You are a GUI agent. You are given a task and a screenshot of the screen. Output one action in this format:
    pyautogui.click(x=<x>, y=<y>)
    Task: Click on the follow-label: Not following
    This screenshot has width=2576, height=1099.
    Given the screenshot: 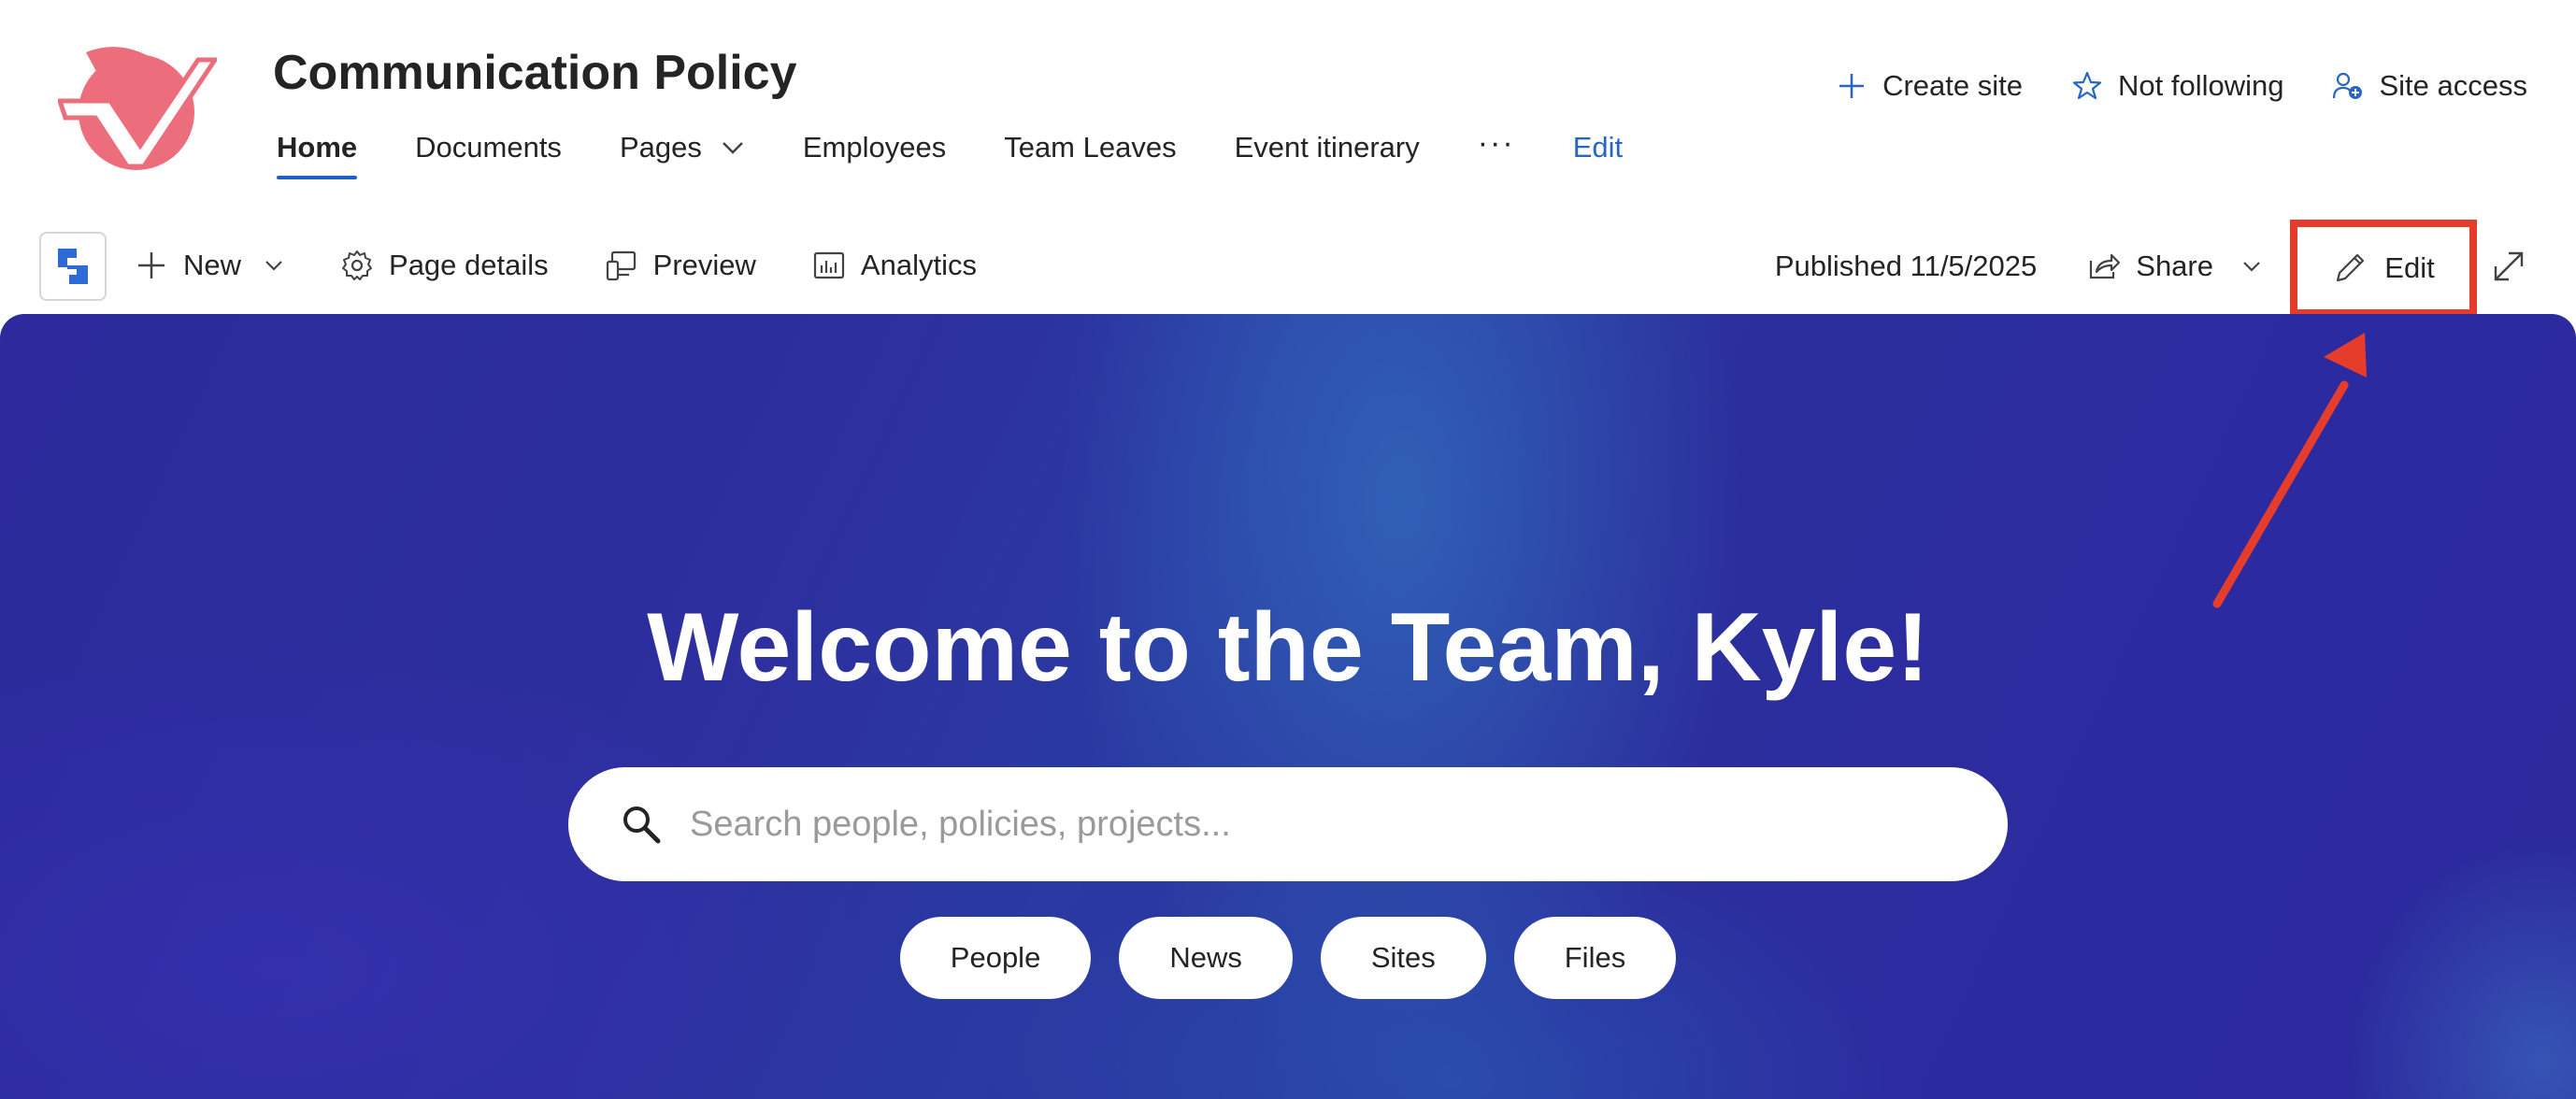 What is the action you would take?
    pyautogui.click(x=2201, y=85)
    